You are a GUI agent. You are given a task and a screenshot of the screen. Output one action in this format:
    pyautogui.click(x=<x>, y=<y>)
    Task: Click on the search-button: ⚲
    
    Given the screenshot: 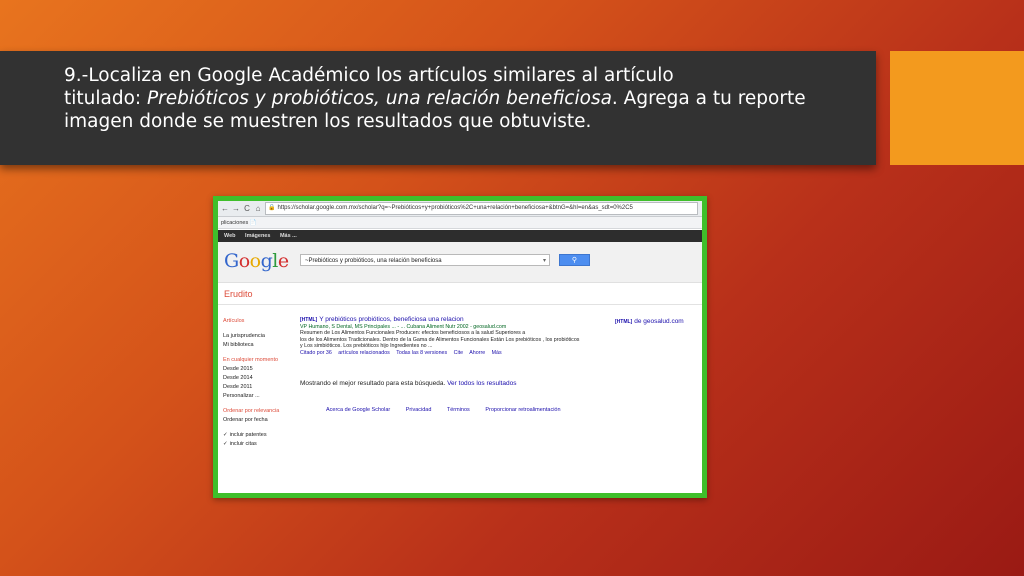 What is the action you would take?
    pyautogui.click(x=574, y=260)
    